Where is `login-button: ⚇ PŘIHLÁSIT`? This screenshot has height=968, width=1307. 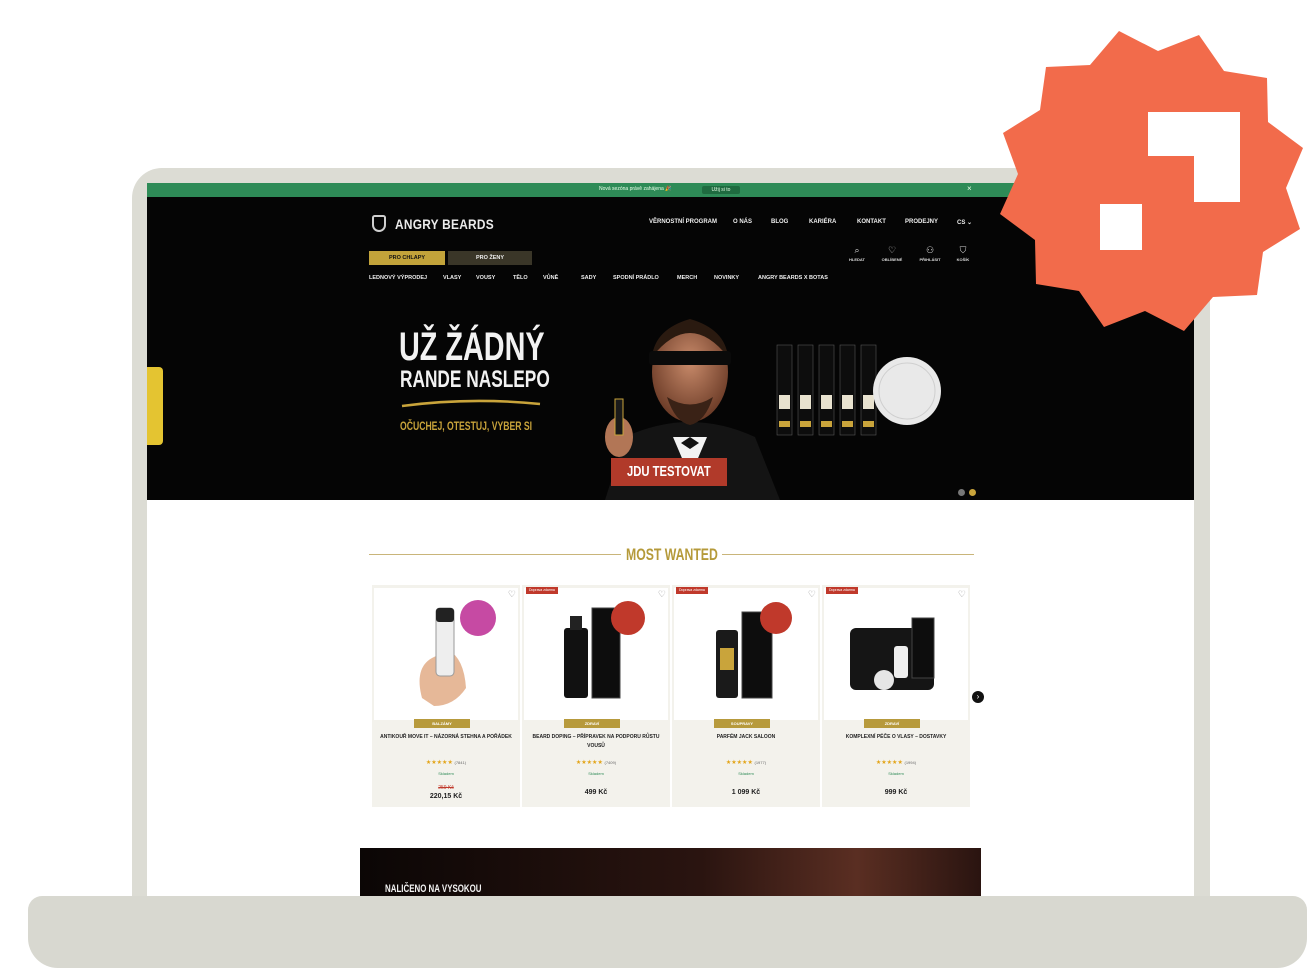
login-button: ⚇ PŘIHLÁSIT is located at coordinates (930, 254).